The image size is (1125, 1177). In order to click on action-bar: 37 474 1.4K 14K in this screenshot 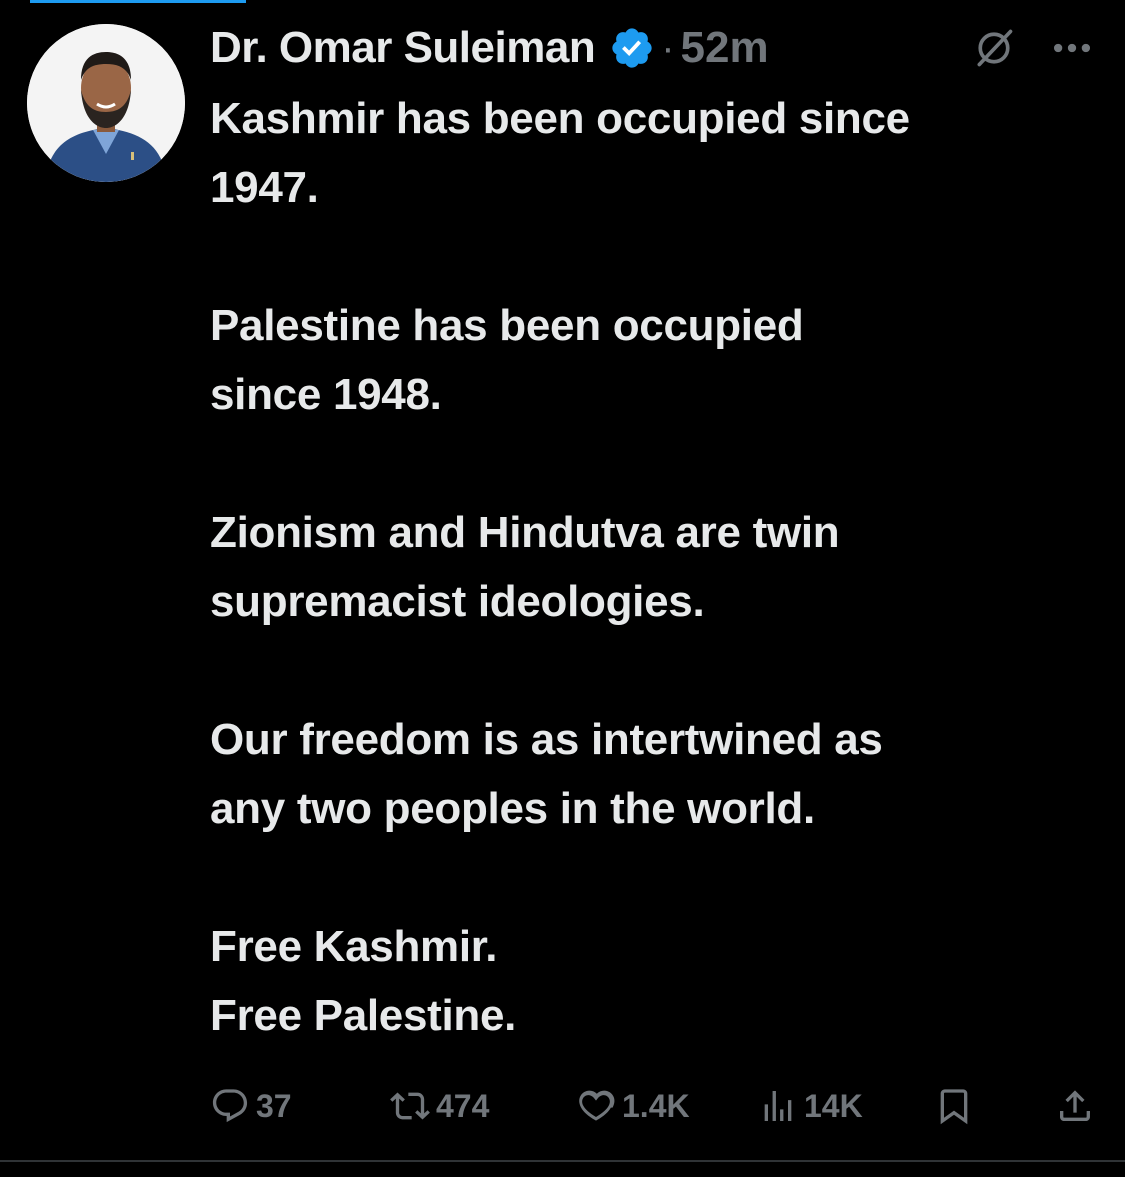, I will do `click(655, 1106)`.